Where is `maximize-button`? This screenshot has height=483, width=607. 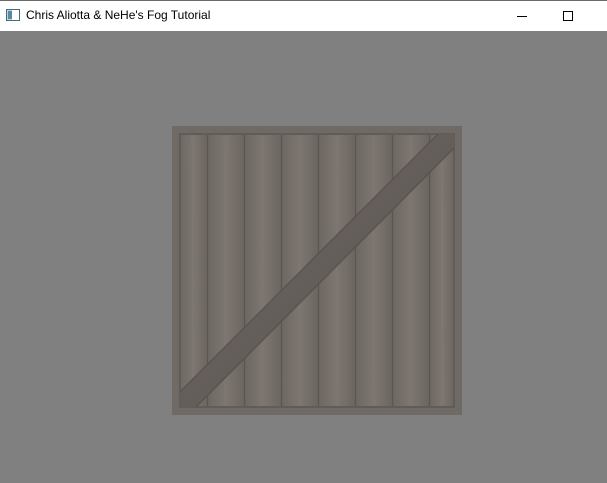 maximize-button is located at coordinates (568, 16).